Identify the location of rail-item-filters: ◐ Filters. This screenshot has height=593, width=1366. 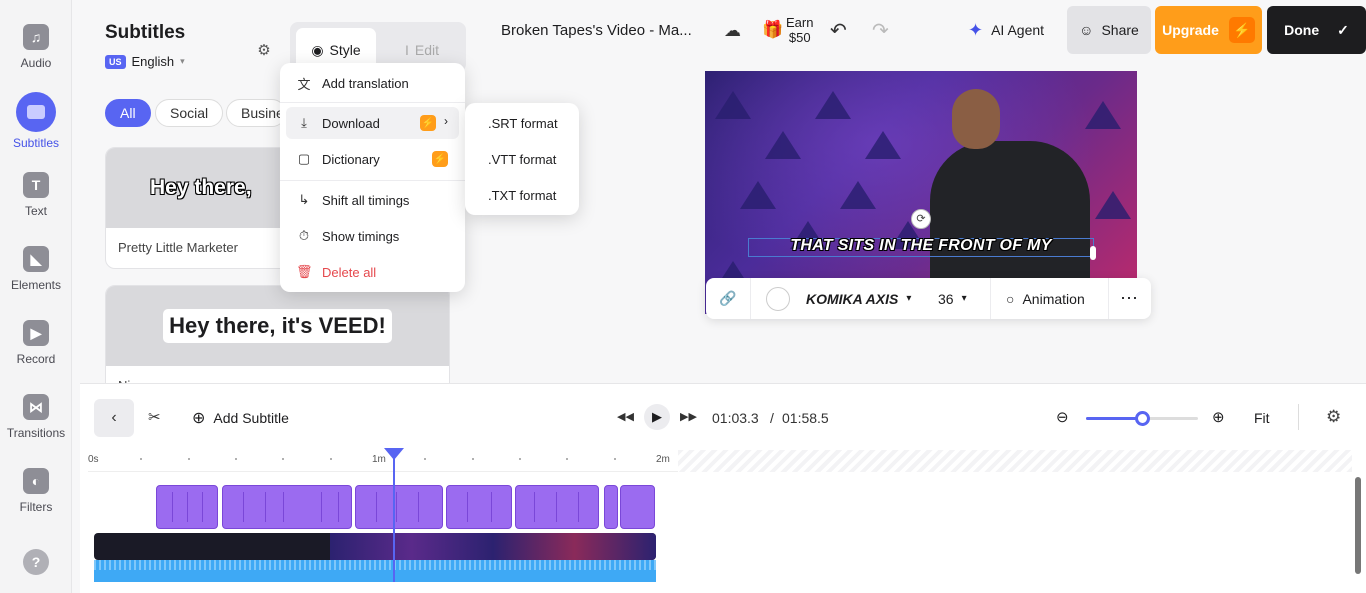
(36, 491).